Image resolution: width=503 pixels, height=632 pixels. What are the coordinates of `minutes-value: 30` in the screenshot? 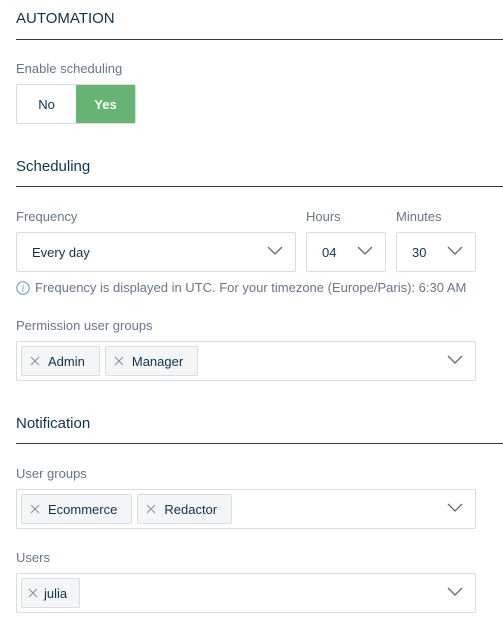 It's located at (419, 252).